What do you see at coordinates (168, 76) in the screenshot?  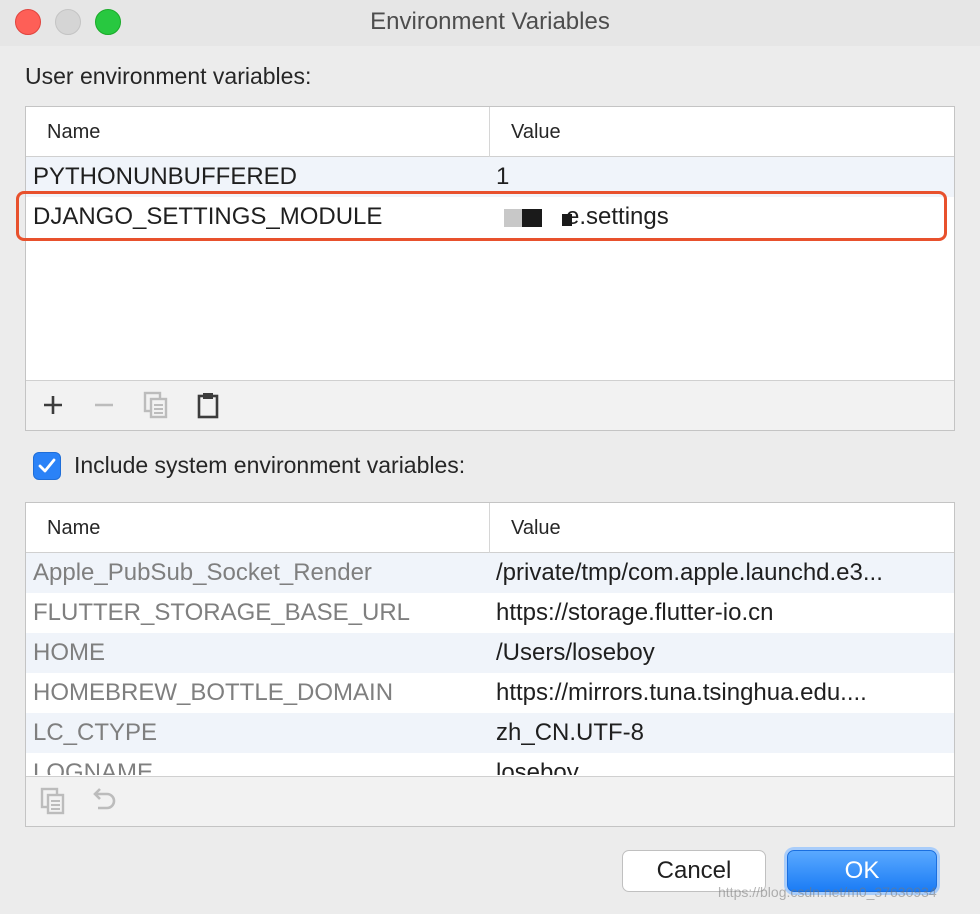 I see `user-variables-label: User environment variables:` at bounding box center [168, 76].